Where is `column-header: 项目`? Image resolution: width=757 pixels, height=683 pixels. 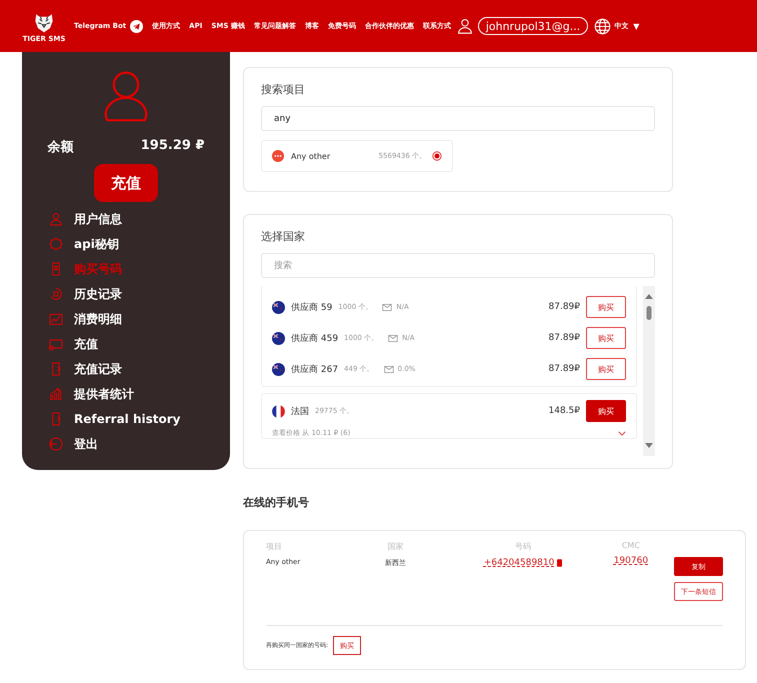
column-header: 项目 is located at coordinates (274, 546).